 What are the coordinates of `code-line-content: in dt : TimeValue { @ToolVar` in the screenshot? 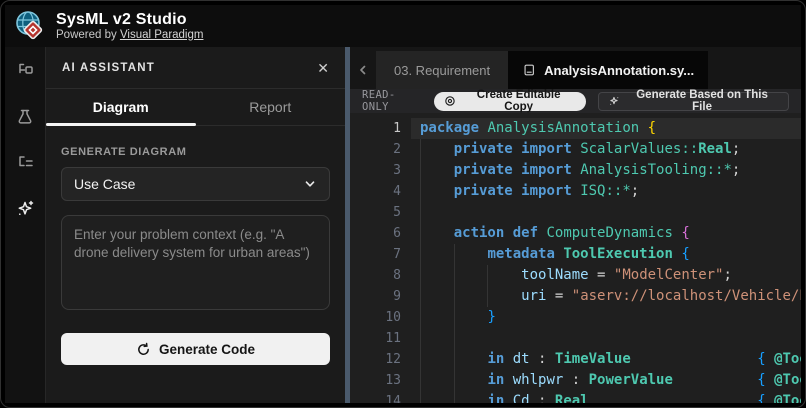 It's located at (644, 359).